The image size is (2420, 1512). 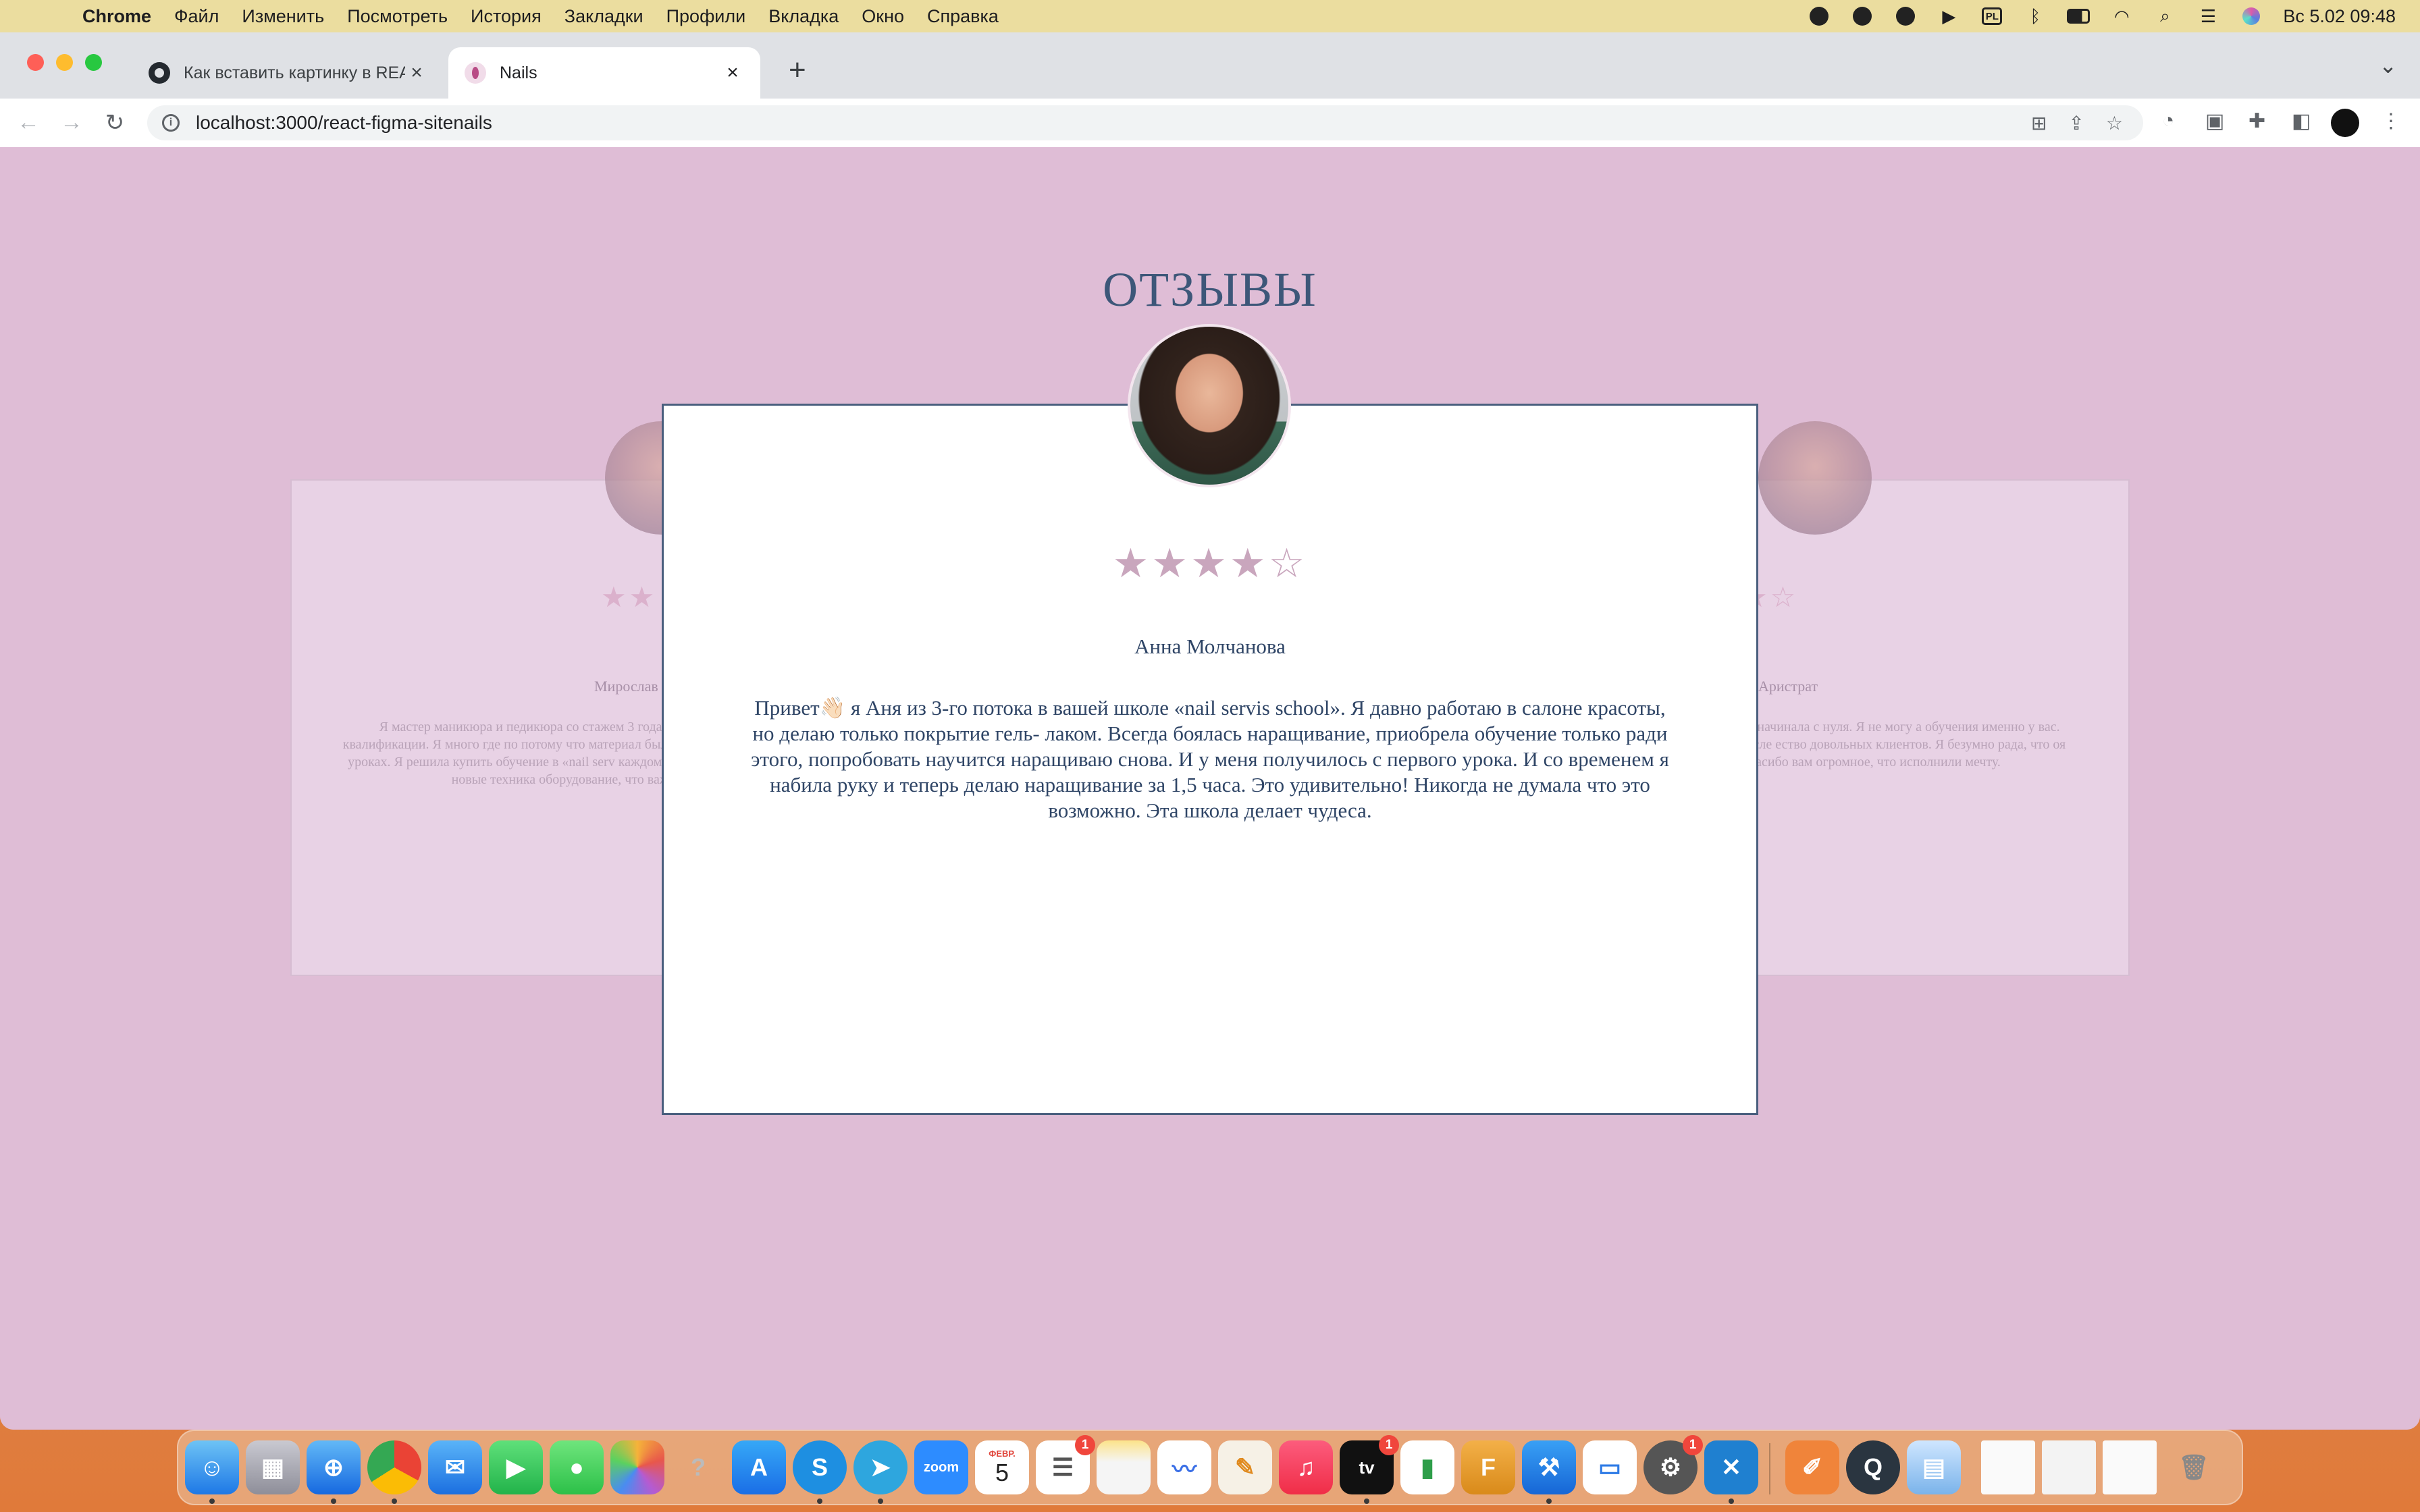 I want to click on tab-search-chevron-icon: ⌄, so click(x=2388, y=65).